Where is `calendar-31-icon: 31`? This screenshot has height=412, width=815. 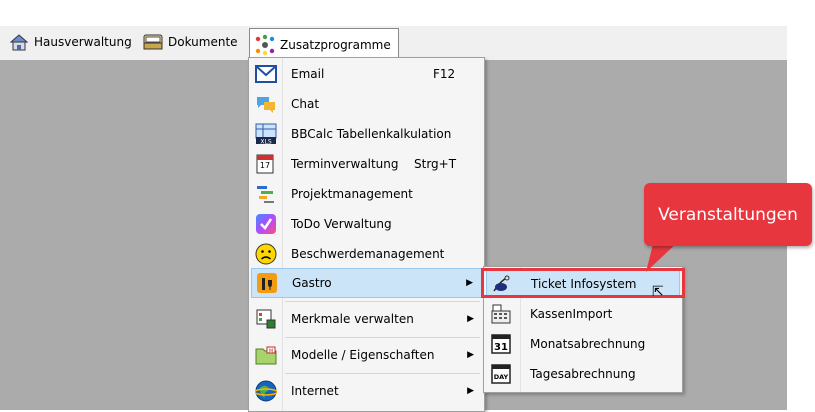
calendar-31-icon: 31 is located at coordinates (501, 344).